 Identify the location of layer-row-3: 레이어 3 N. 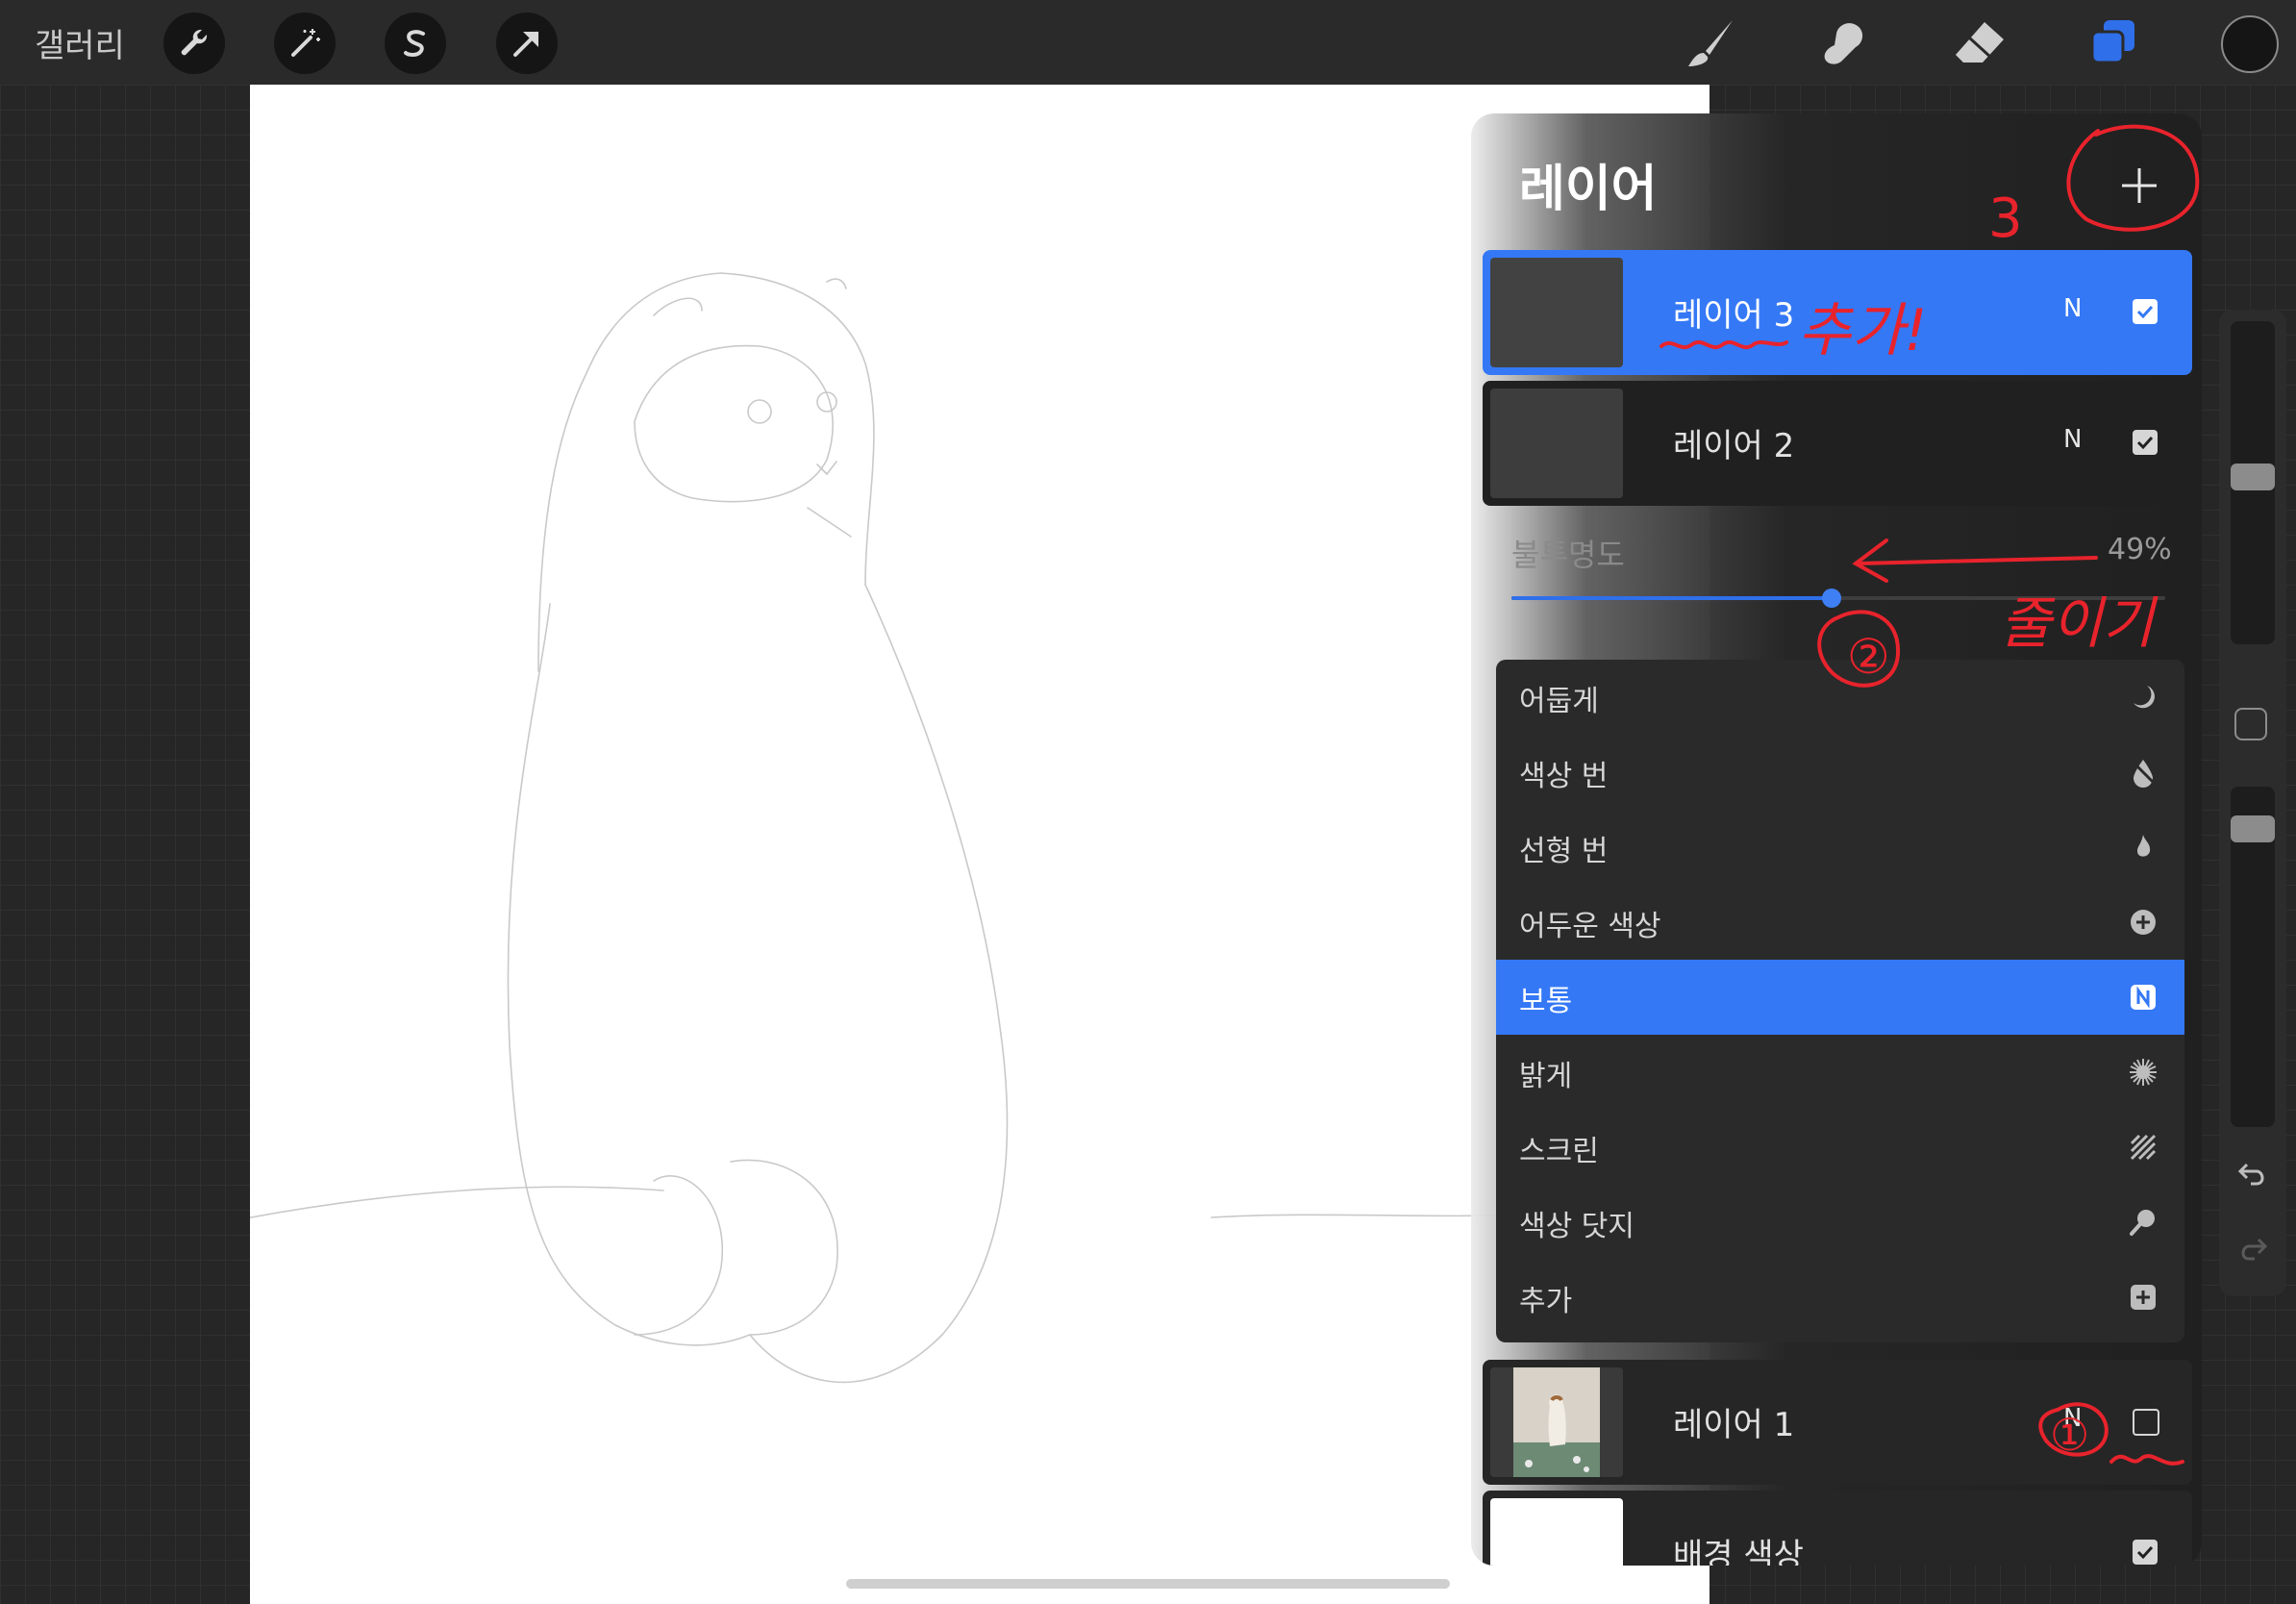
(1837, 312).